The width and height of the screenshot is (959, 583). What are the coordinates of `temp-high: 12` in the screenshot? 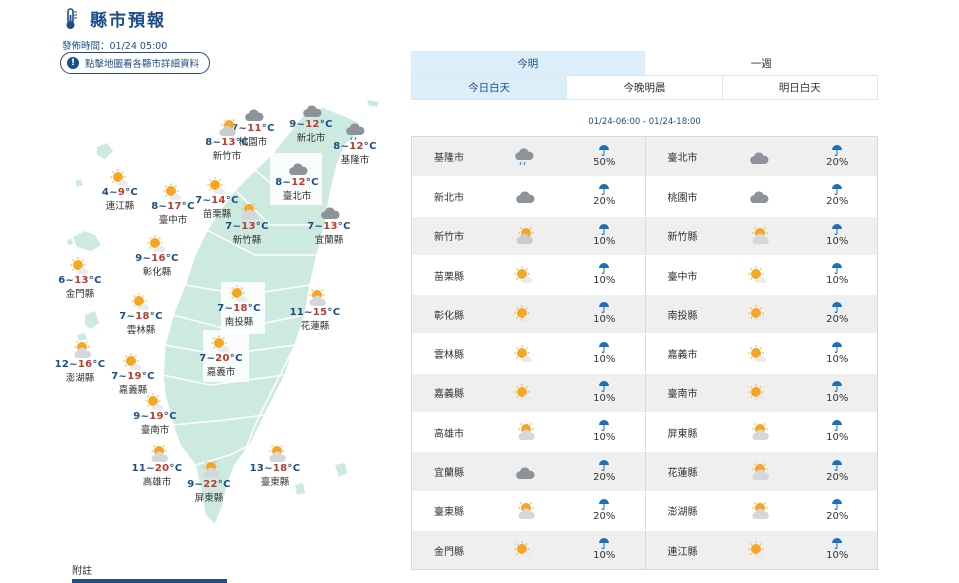 It's located at (356, 146).